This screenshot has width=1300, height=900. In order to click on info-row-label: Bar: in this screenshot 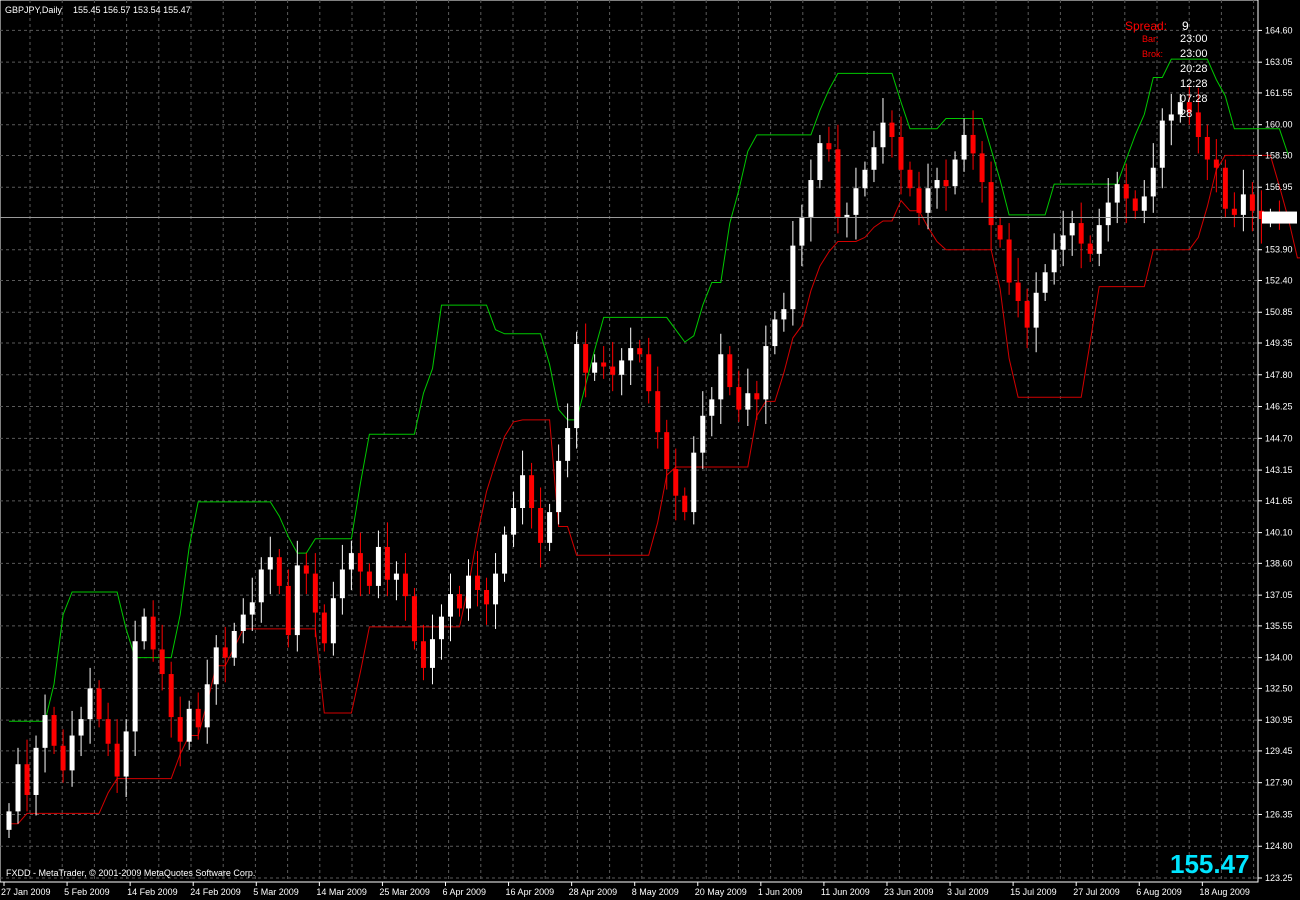, I will do `click(1150, 39)`.